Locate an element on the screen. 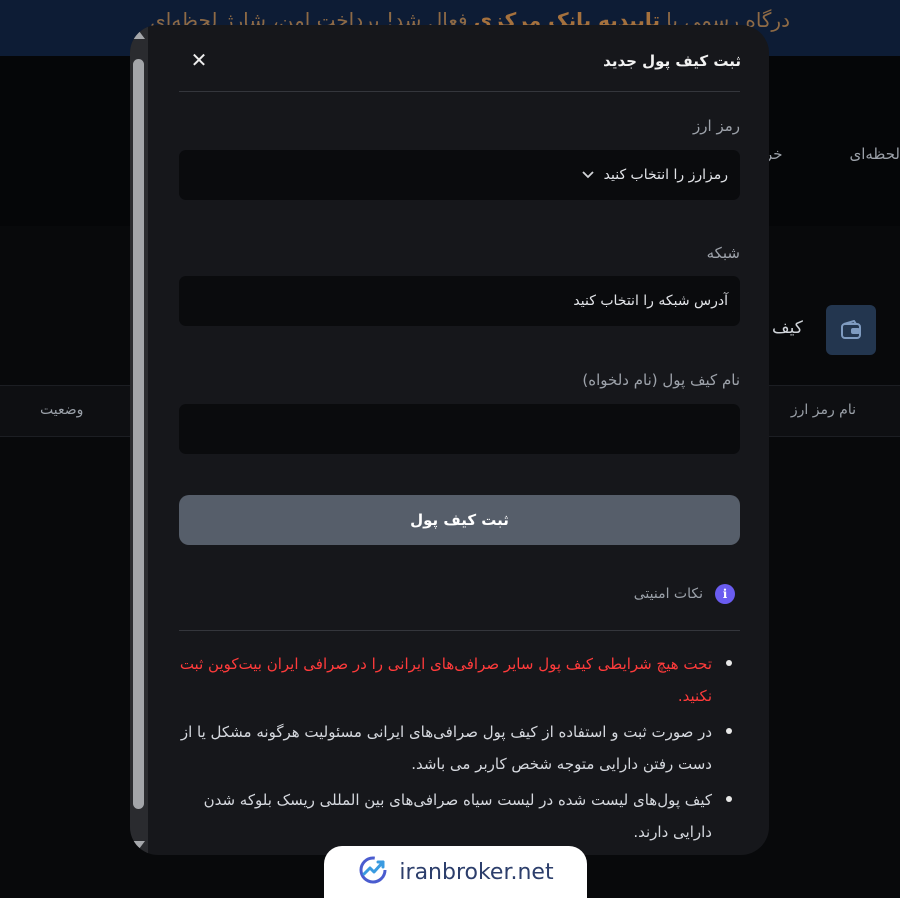  modal-scrollbar is located at coordinates (139, 440).